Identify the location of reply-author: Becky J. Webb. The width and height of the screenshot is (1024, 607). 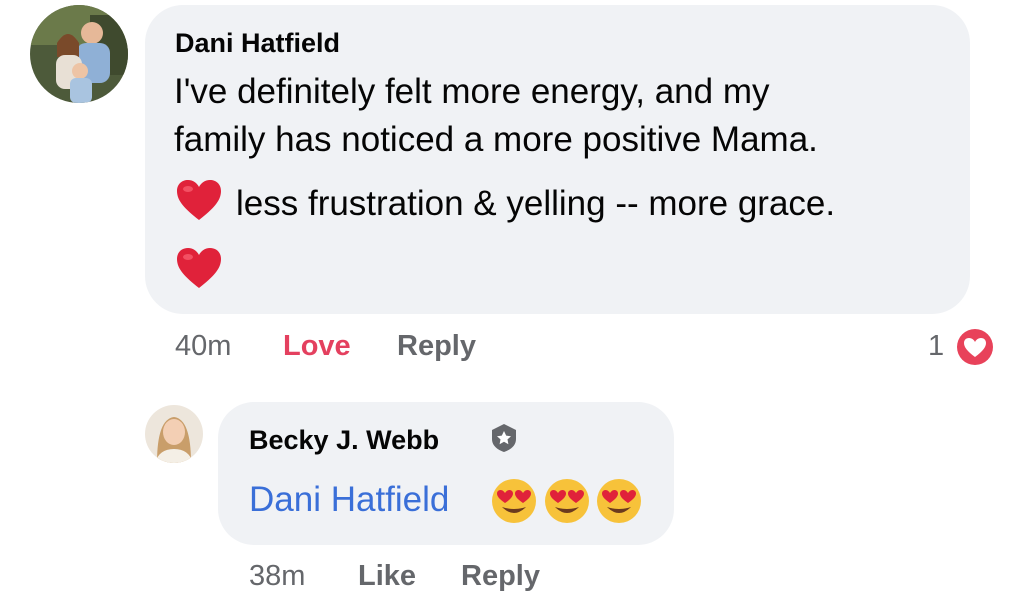
(344, 440).